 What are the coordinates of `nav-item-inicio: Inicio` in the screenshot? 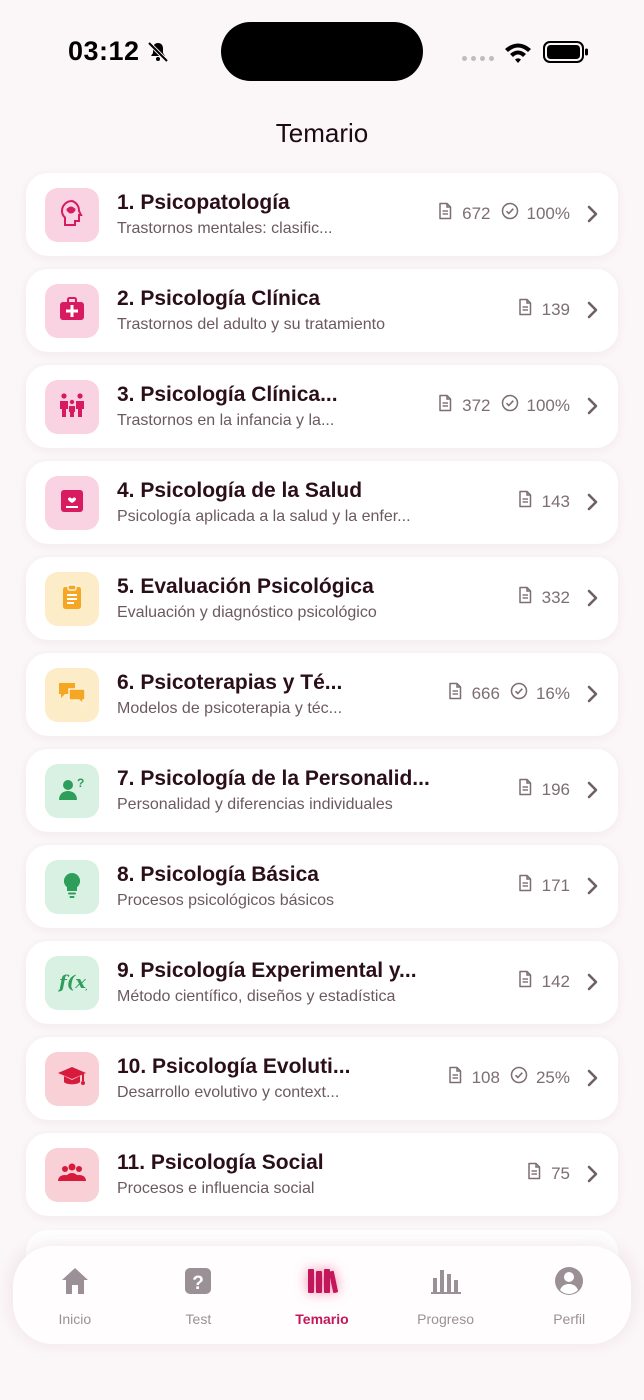 It's located at (75, 1295).